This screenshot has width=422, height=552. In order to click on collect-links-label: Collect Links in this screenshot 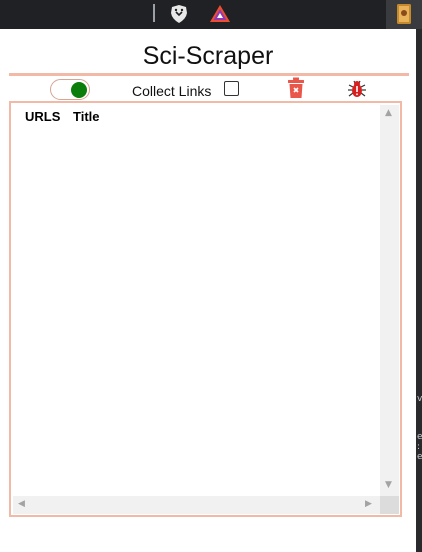, I will do `click(172, 91)`.